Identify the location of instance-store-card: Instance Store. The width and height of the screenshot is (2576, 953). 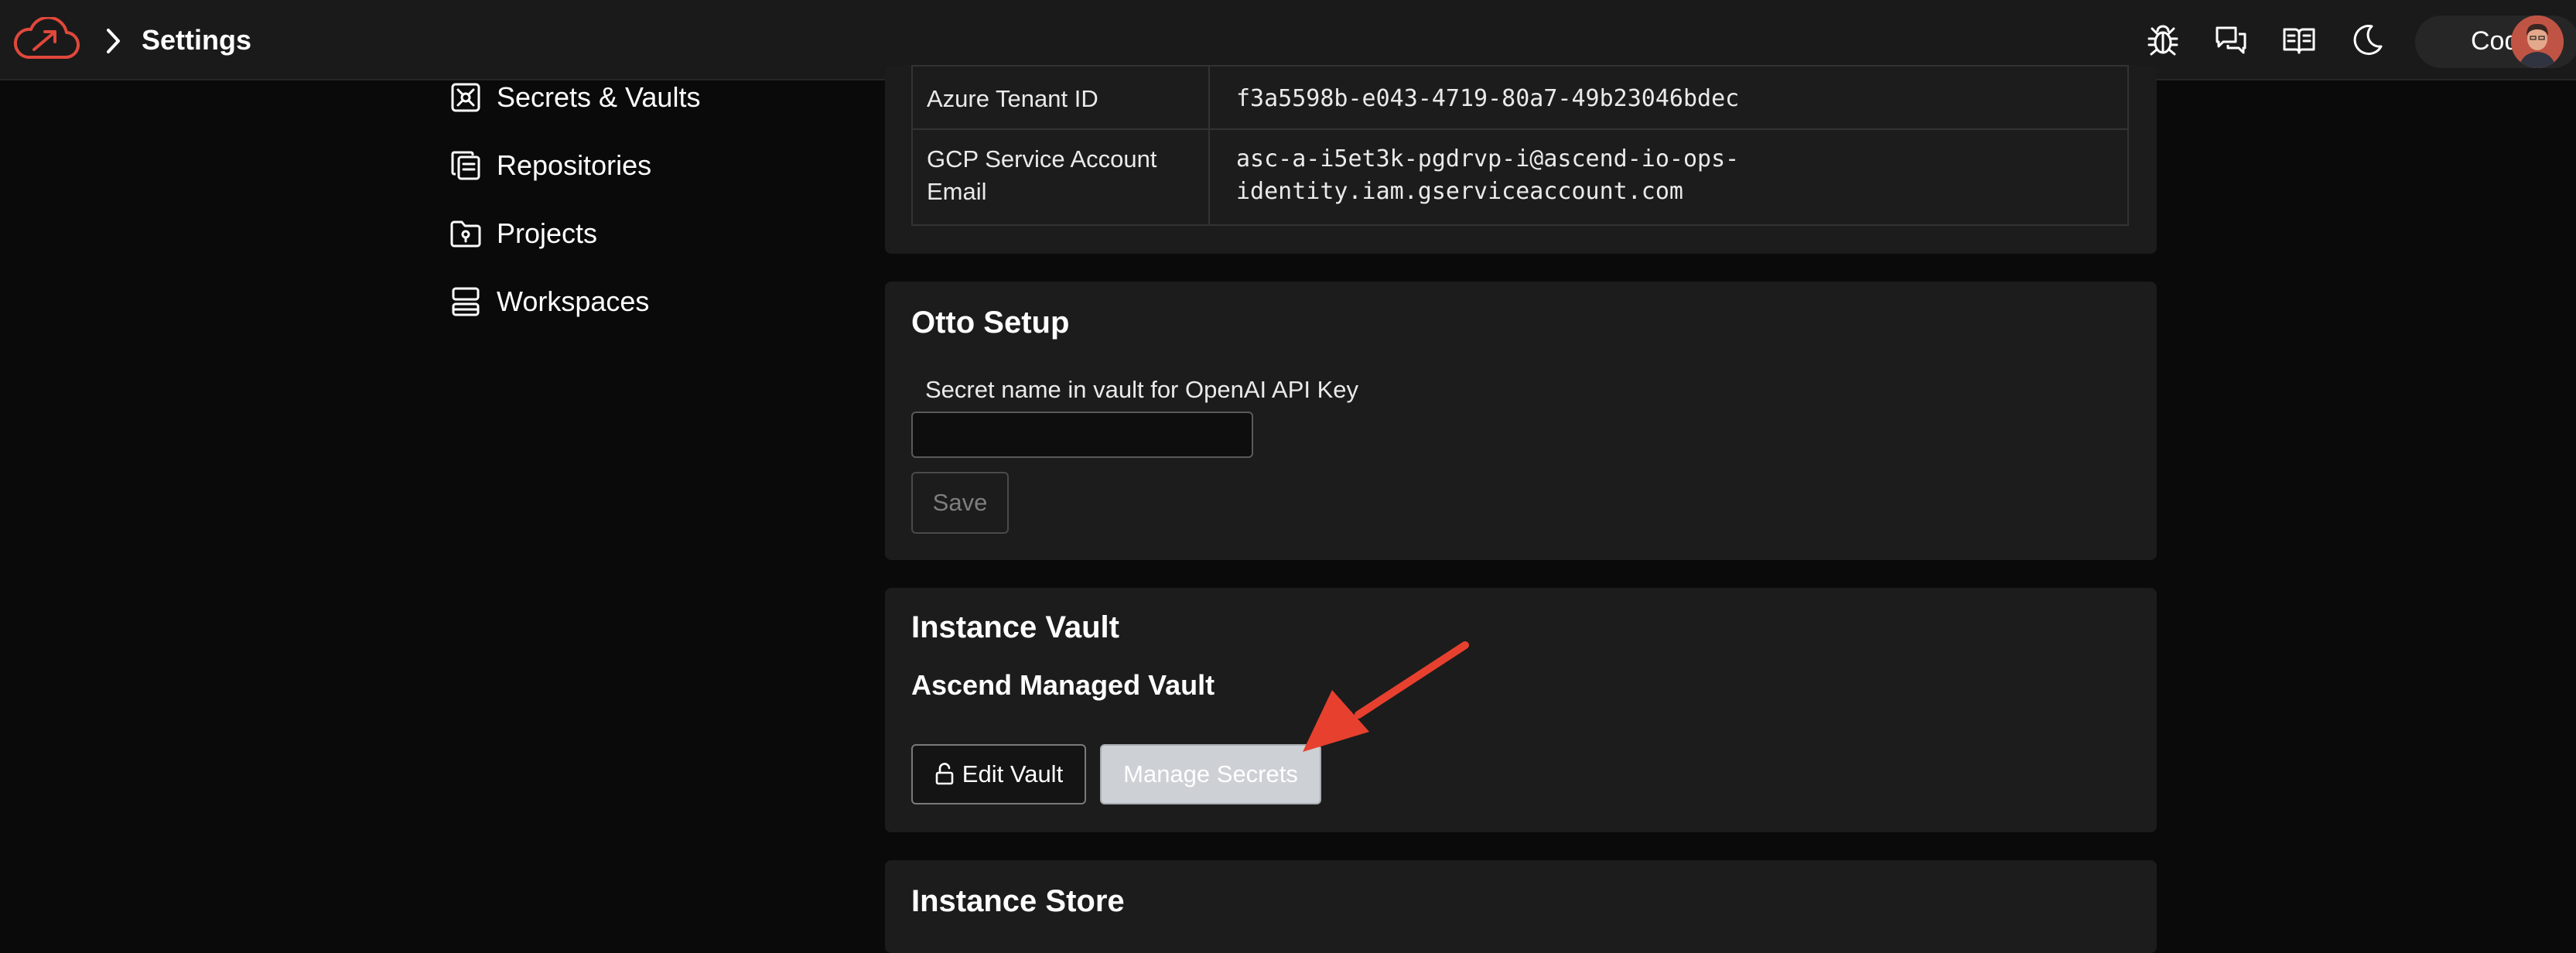
(1521, 906).